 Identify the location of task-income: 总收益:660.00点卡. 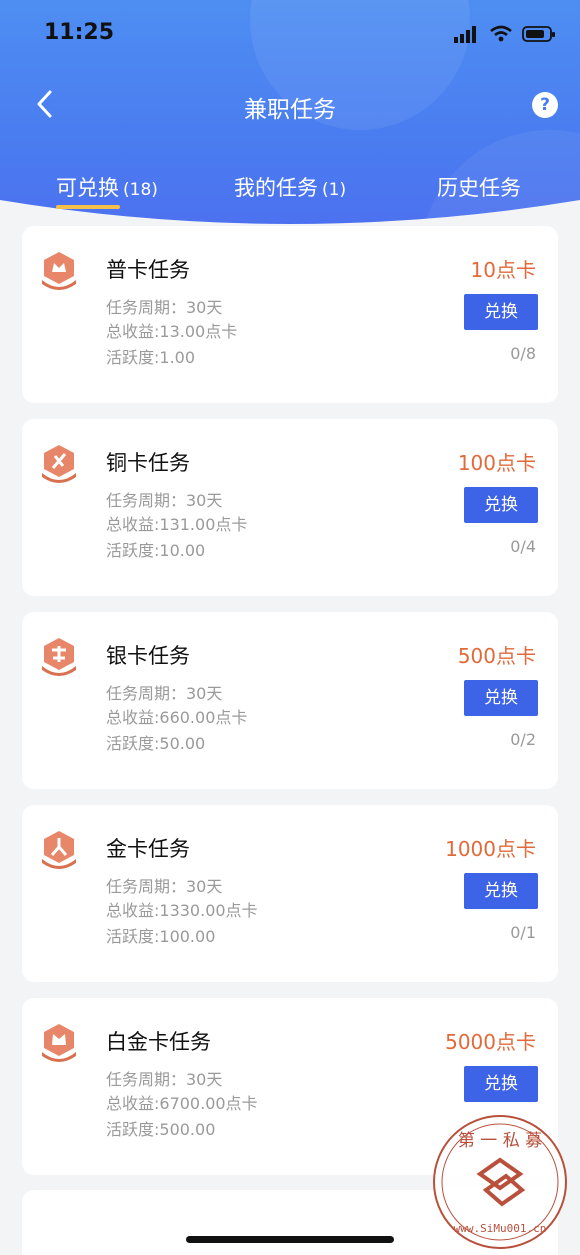
(177, 717).